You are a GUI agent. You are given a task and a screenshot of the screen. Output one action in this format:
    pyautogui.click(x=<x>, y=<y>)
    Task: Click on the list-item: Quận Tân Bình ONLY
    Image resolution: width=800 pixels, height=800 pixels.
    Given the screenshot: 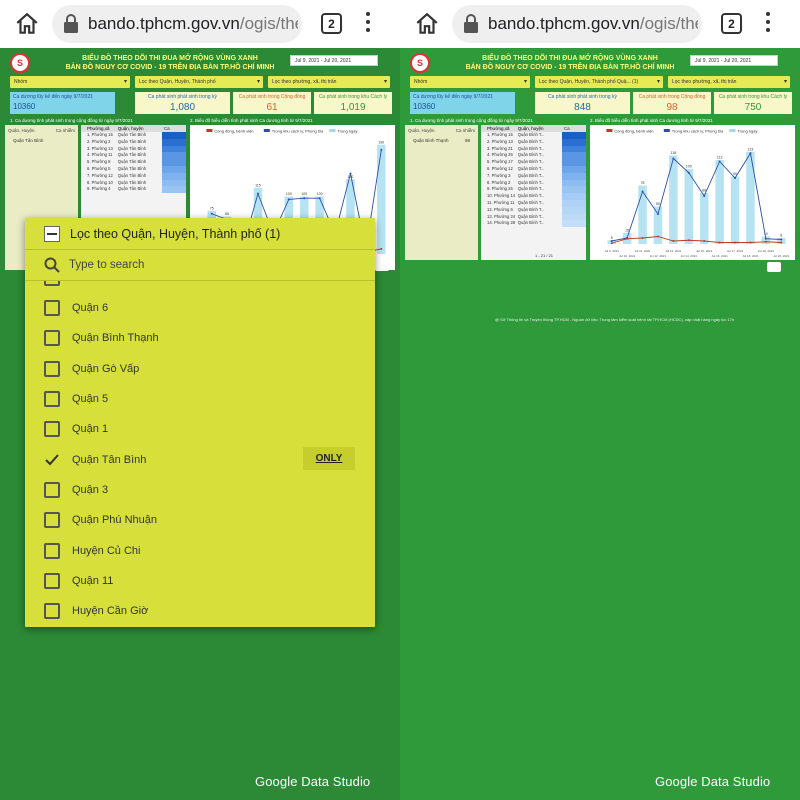 What is the action you would take?
    pyautogui.click(x=200, y=459)
    